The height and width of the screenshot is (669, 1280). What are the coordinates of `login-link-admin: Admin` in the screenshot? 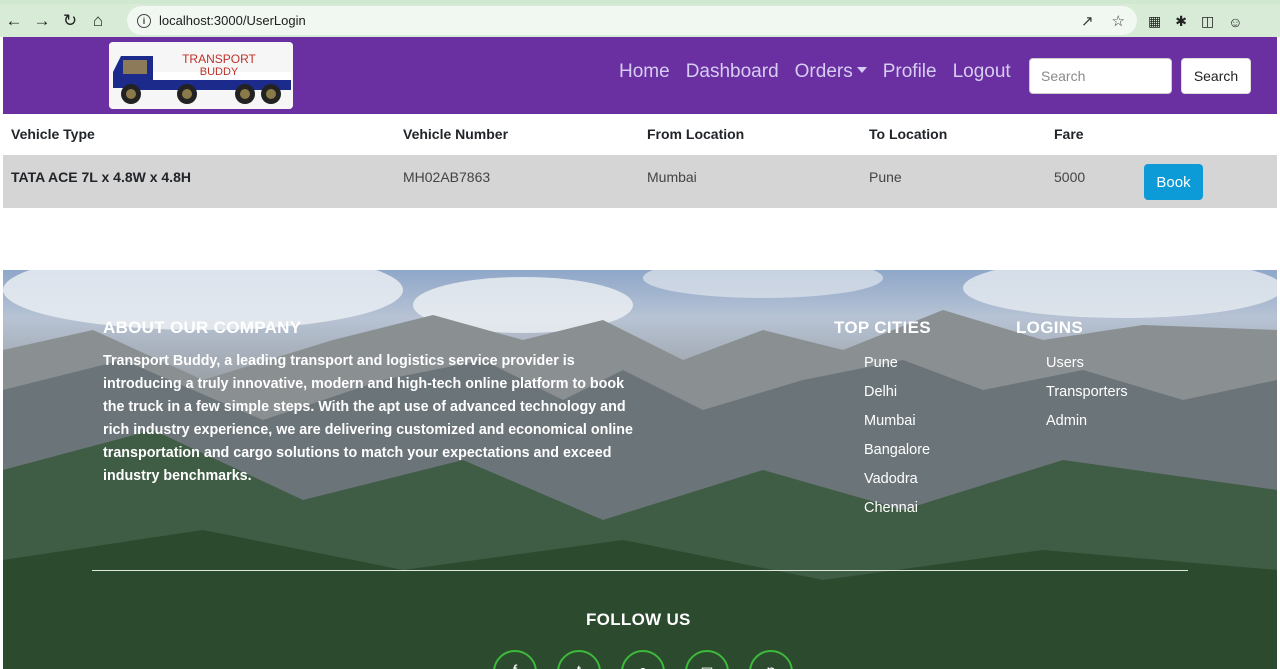 It's located at (1087, 427).